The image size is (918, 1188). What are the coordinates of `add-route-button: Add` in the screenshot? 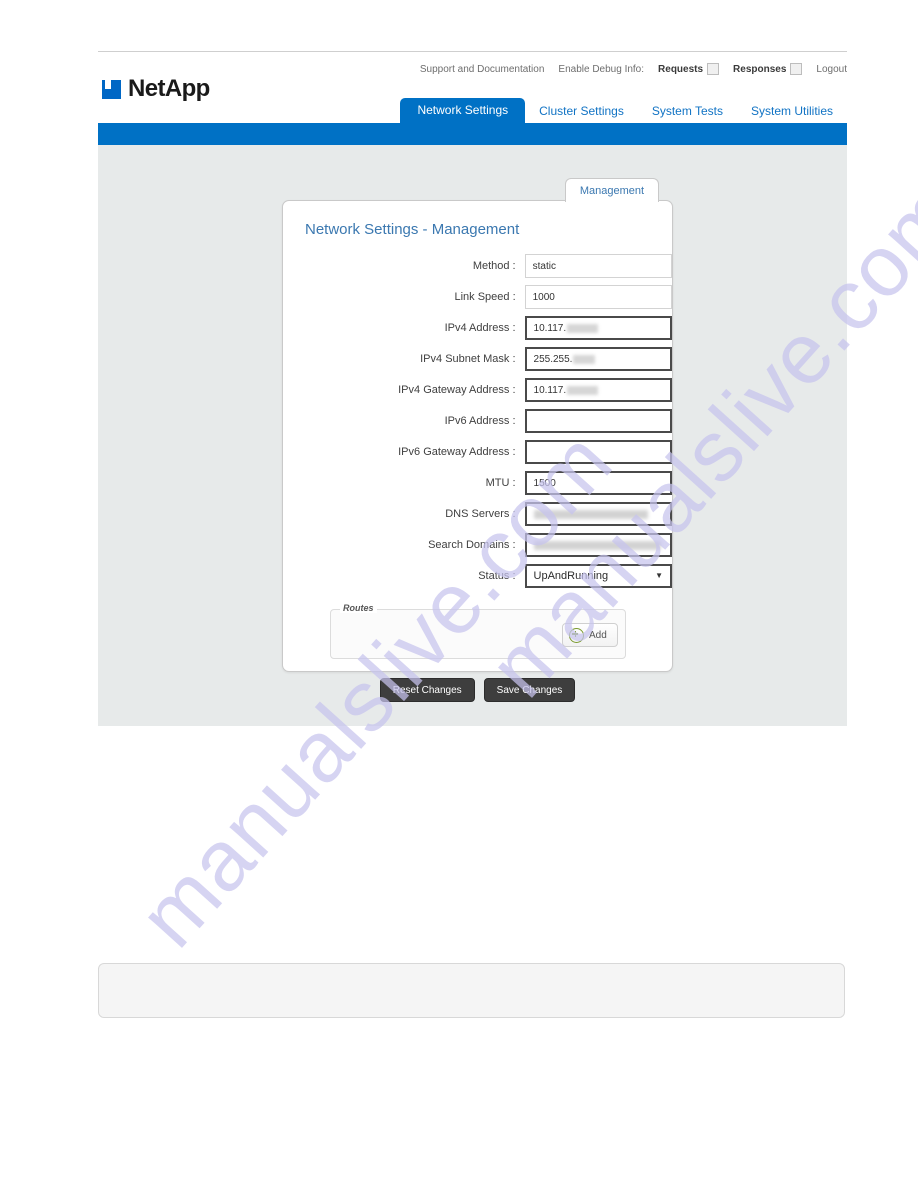 It's located at (590, 635).